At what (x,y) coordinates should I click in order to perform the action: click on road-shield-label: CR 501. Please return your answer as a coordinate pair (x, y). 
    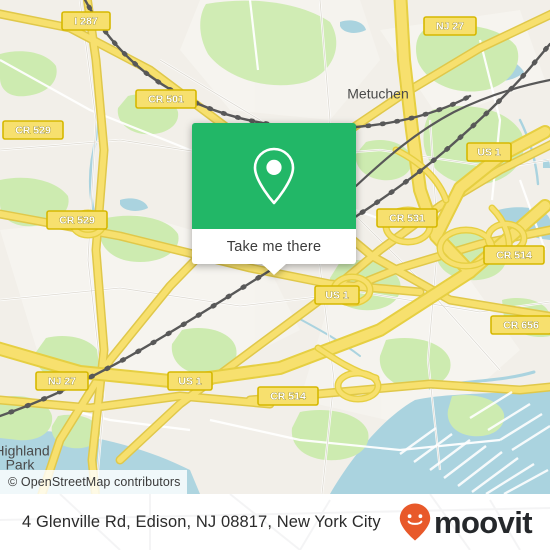
    Looking at the image, I should click on (166, 99).